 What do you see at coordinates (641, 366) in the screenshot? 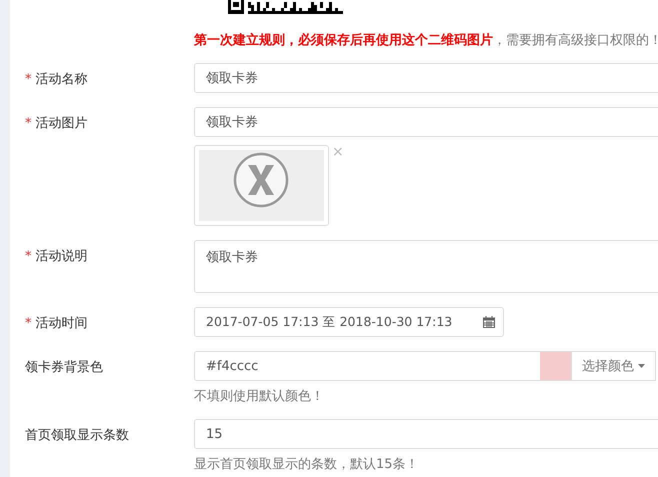
I see `caret-icon` at bounding box center [641, 366].